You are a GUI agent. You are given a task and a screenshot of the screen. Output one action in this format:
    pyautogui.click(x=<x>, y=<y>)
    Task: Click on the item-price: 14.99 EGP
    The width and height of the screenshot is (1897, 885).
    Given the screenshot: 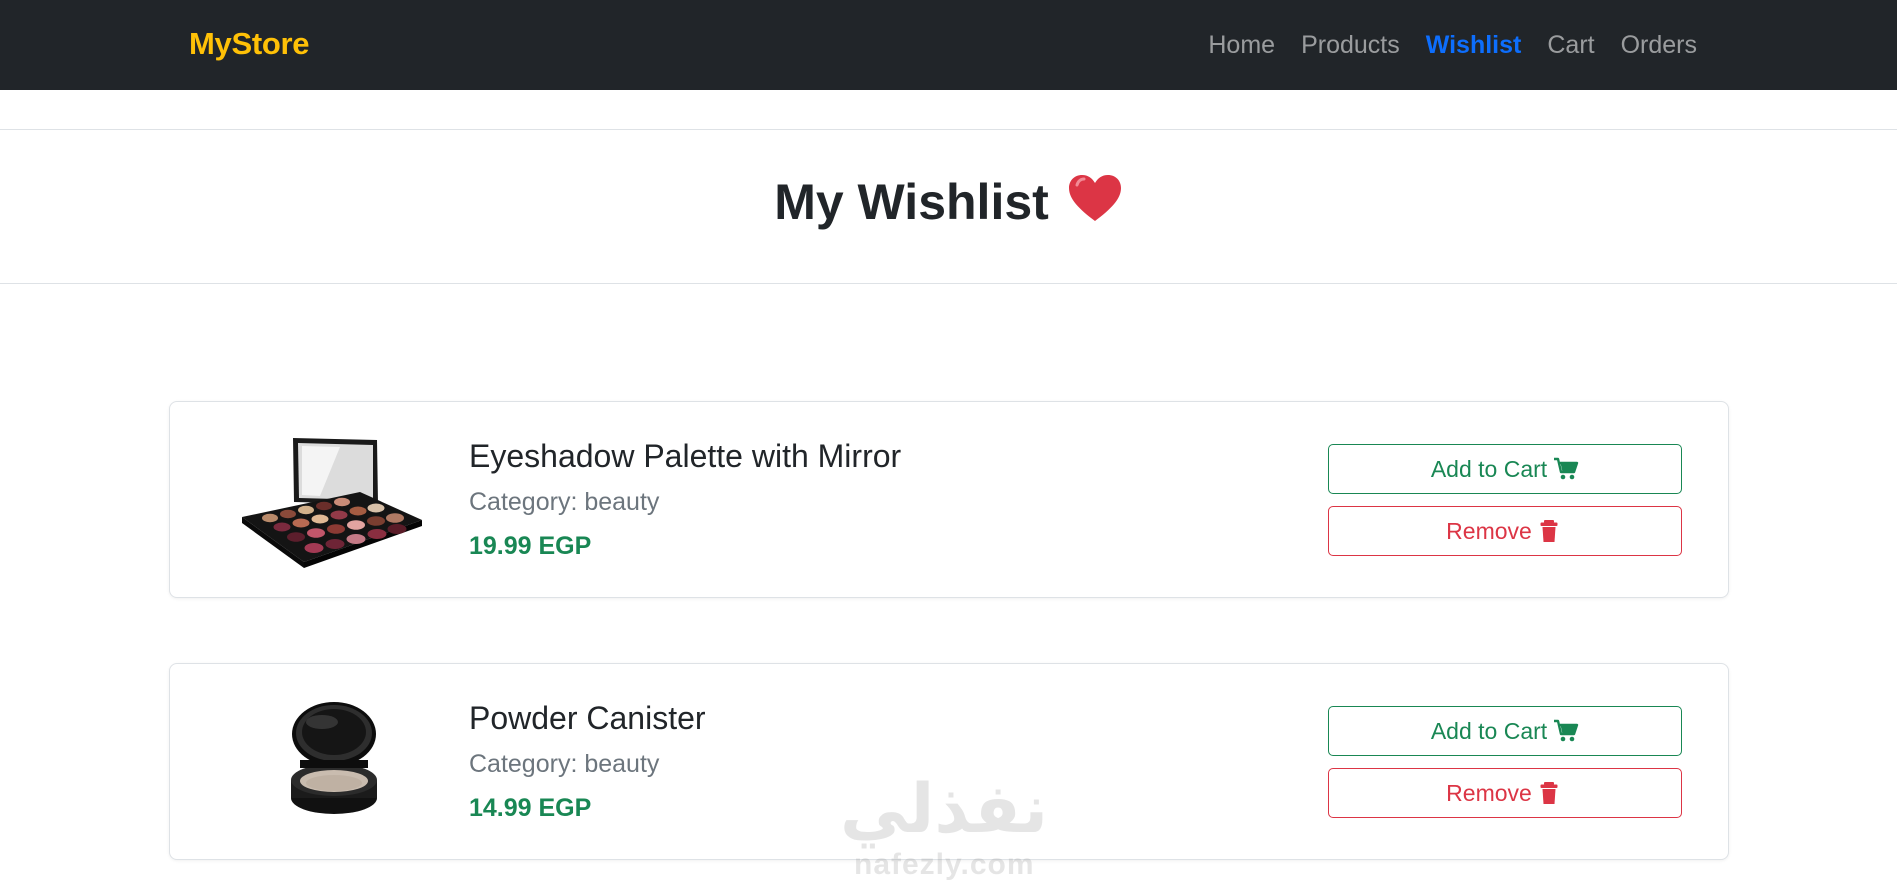 What is the action you would take?
    pyautogui.click(x=530, y=808)
    